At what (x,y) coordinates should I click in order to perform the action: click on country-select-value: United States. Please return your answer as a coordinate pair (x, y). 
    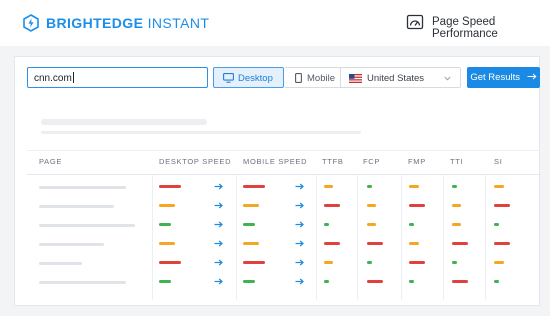
    Looking at the image, I should click on (396, 78).